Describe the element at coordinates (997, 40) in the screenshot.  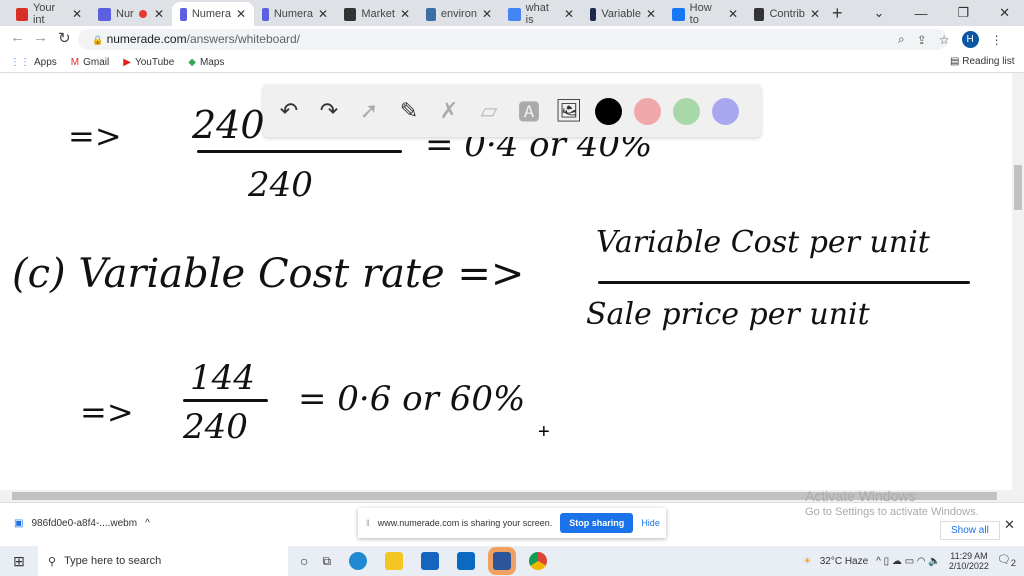
I see `menu-icon: ⋮` at that location.